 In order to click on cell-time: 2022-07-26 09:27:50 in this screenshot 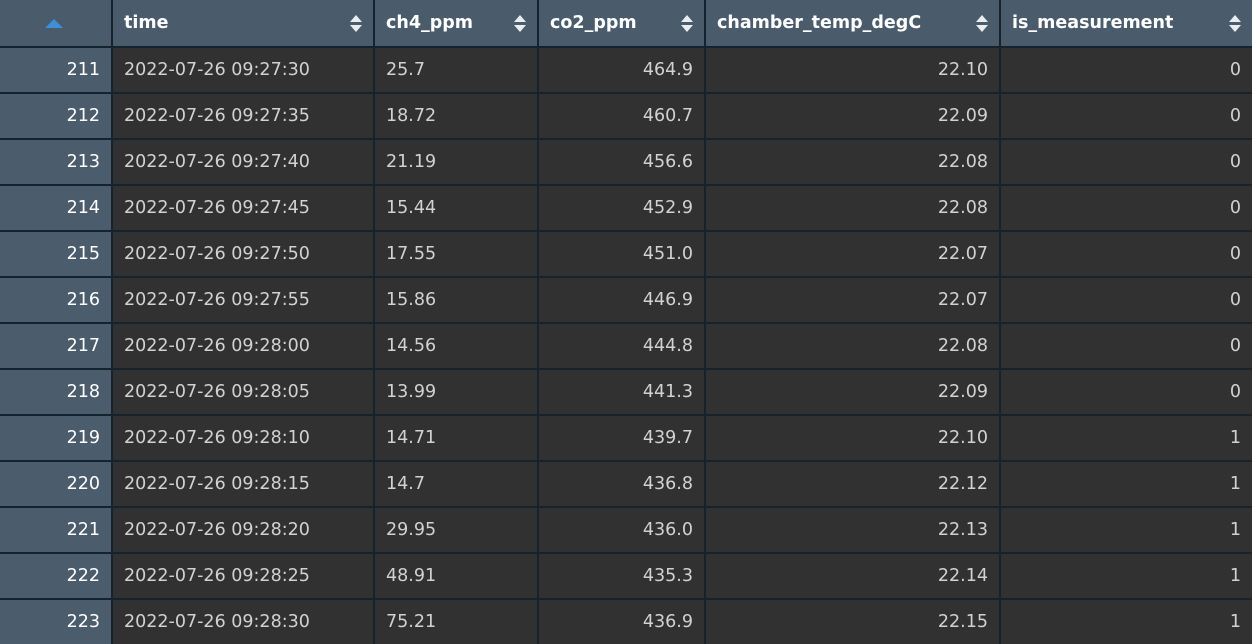, I will do `click(243, 254)`.